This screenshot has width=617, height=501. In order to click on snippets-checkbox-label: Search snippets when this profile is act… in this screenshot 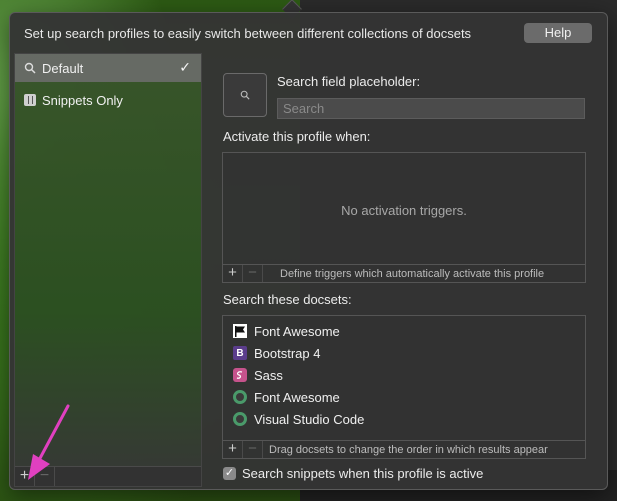, I will do `click(363, 473)`.